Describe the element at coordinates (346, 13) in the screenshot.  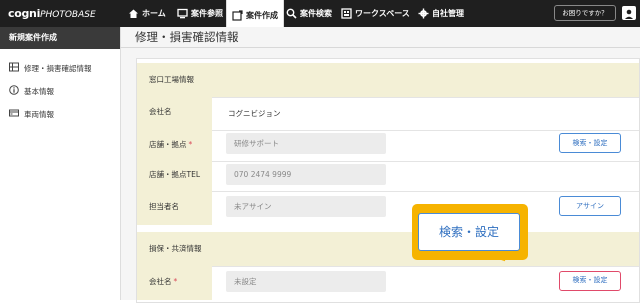
I see `workspace-icon` at that location.